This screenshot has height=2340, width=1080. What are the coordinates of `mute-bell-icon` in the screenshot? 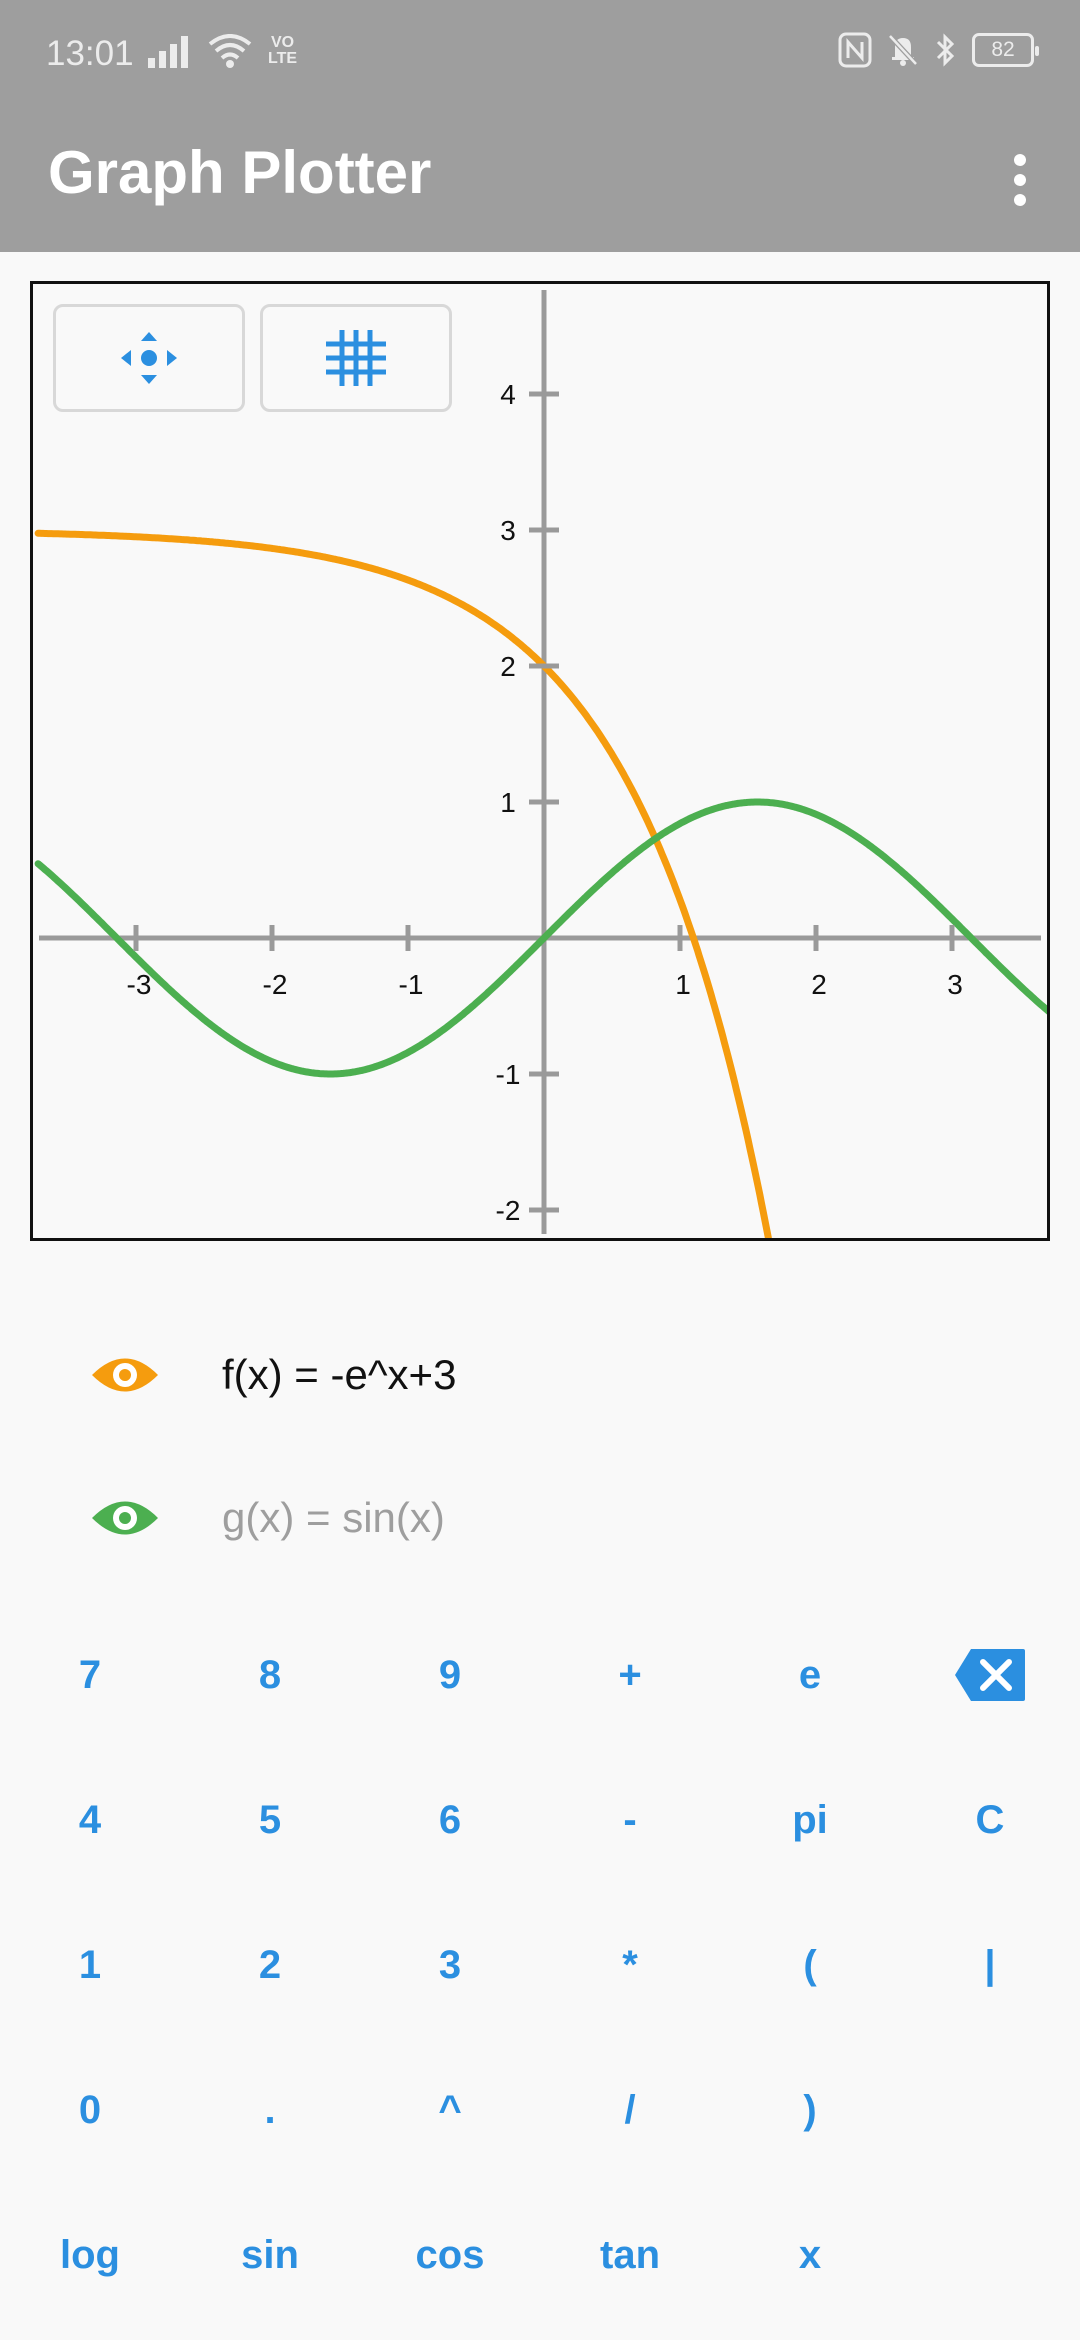 It's located at (903, 50).